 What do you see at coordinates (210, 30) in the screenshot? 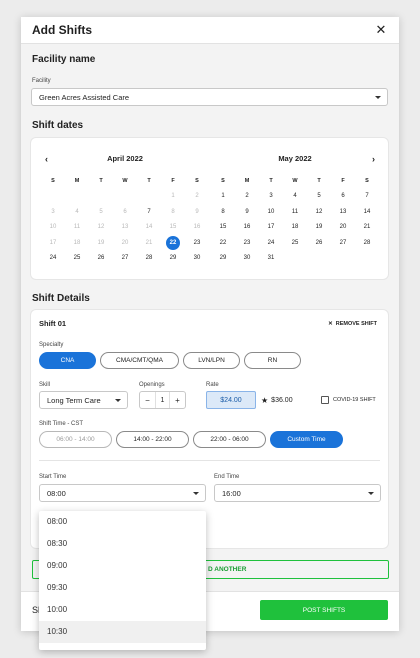
I see `modal-header: Add Shifts ✕` at bounding box center [210, 30].